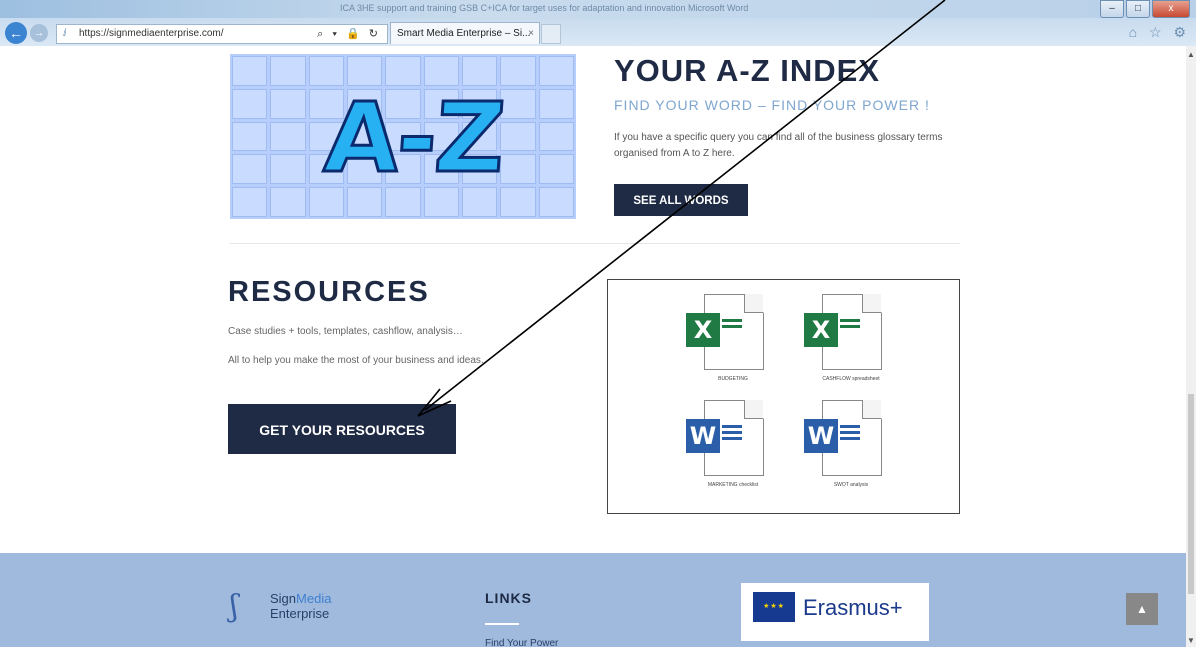  What do you see at coordinates (342, 429) in the screenshot?
I see `get-your-resources-button: GET YOUR RESOURCES` at bounding box center [342, 429].